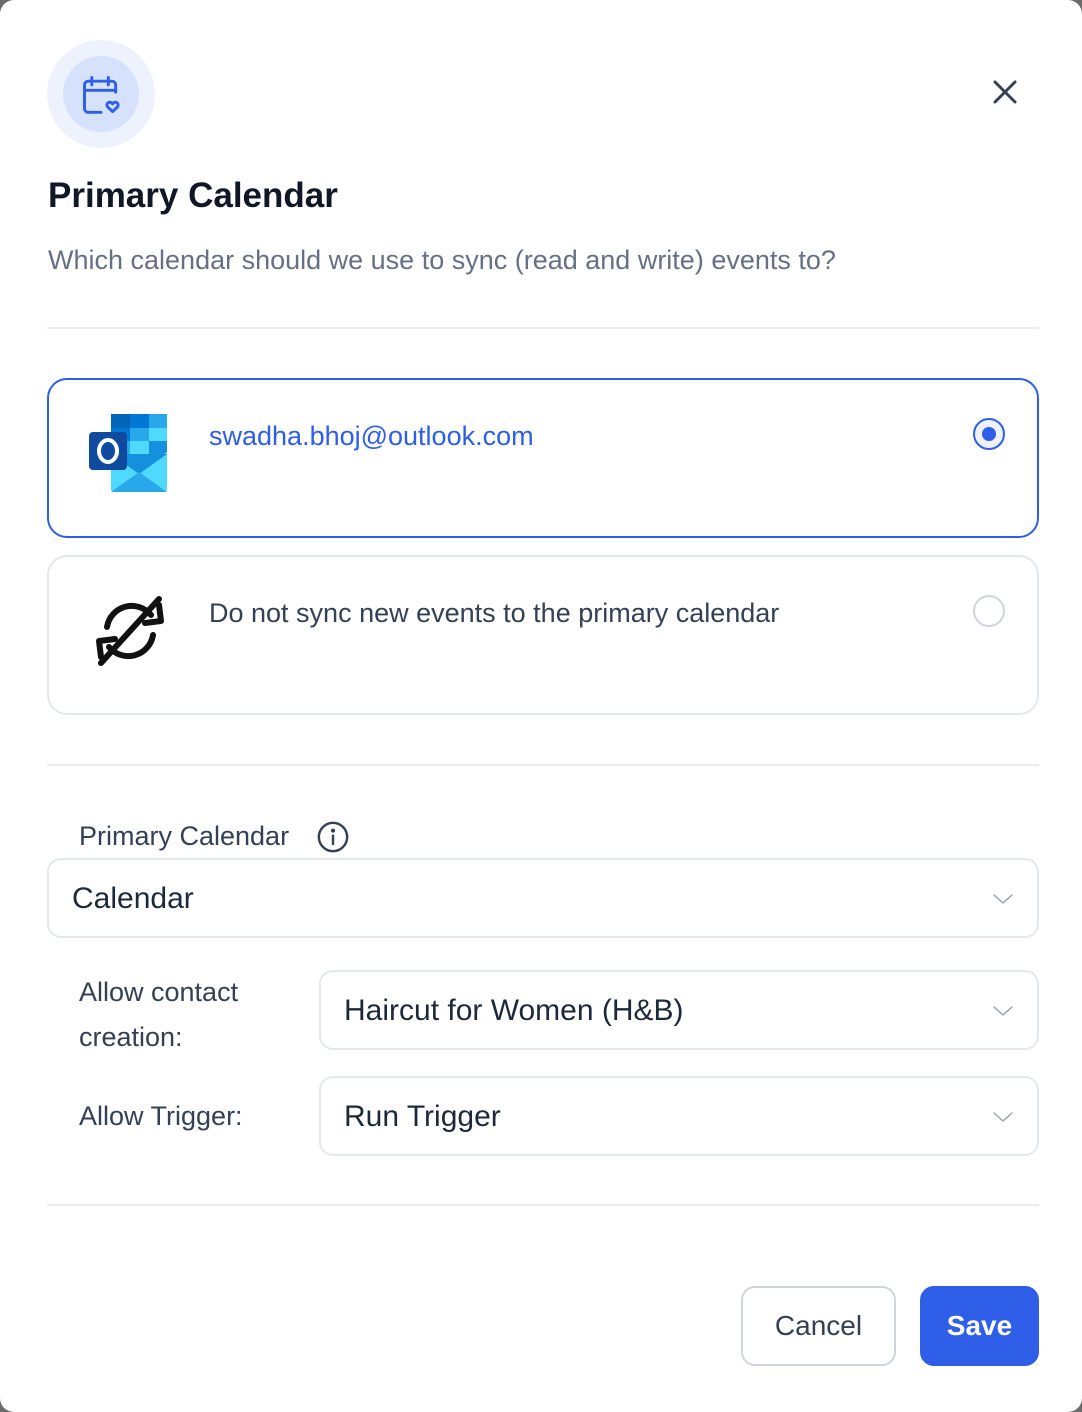 Image resolution: width=1082 pixels, height=1412 pixels. I want to click on trigger-select: Run Trigger, so click(679, 1116).